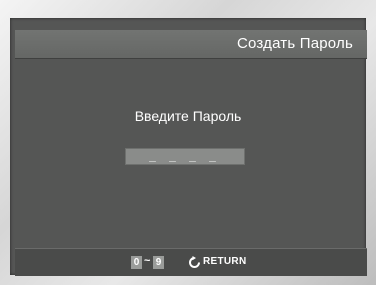  I want to click on title-bar: Создать Пароль, so click(191, 44).